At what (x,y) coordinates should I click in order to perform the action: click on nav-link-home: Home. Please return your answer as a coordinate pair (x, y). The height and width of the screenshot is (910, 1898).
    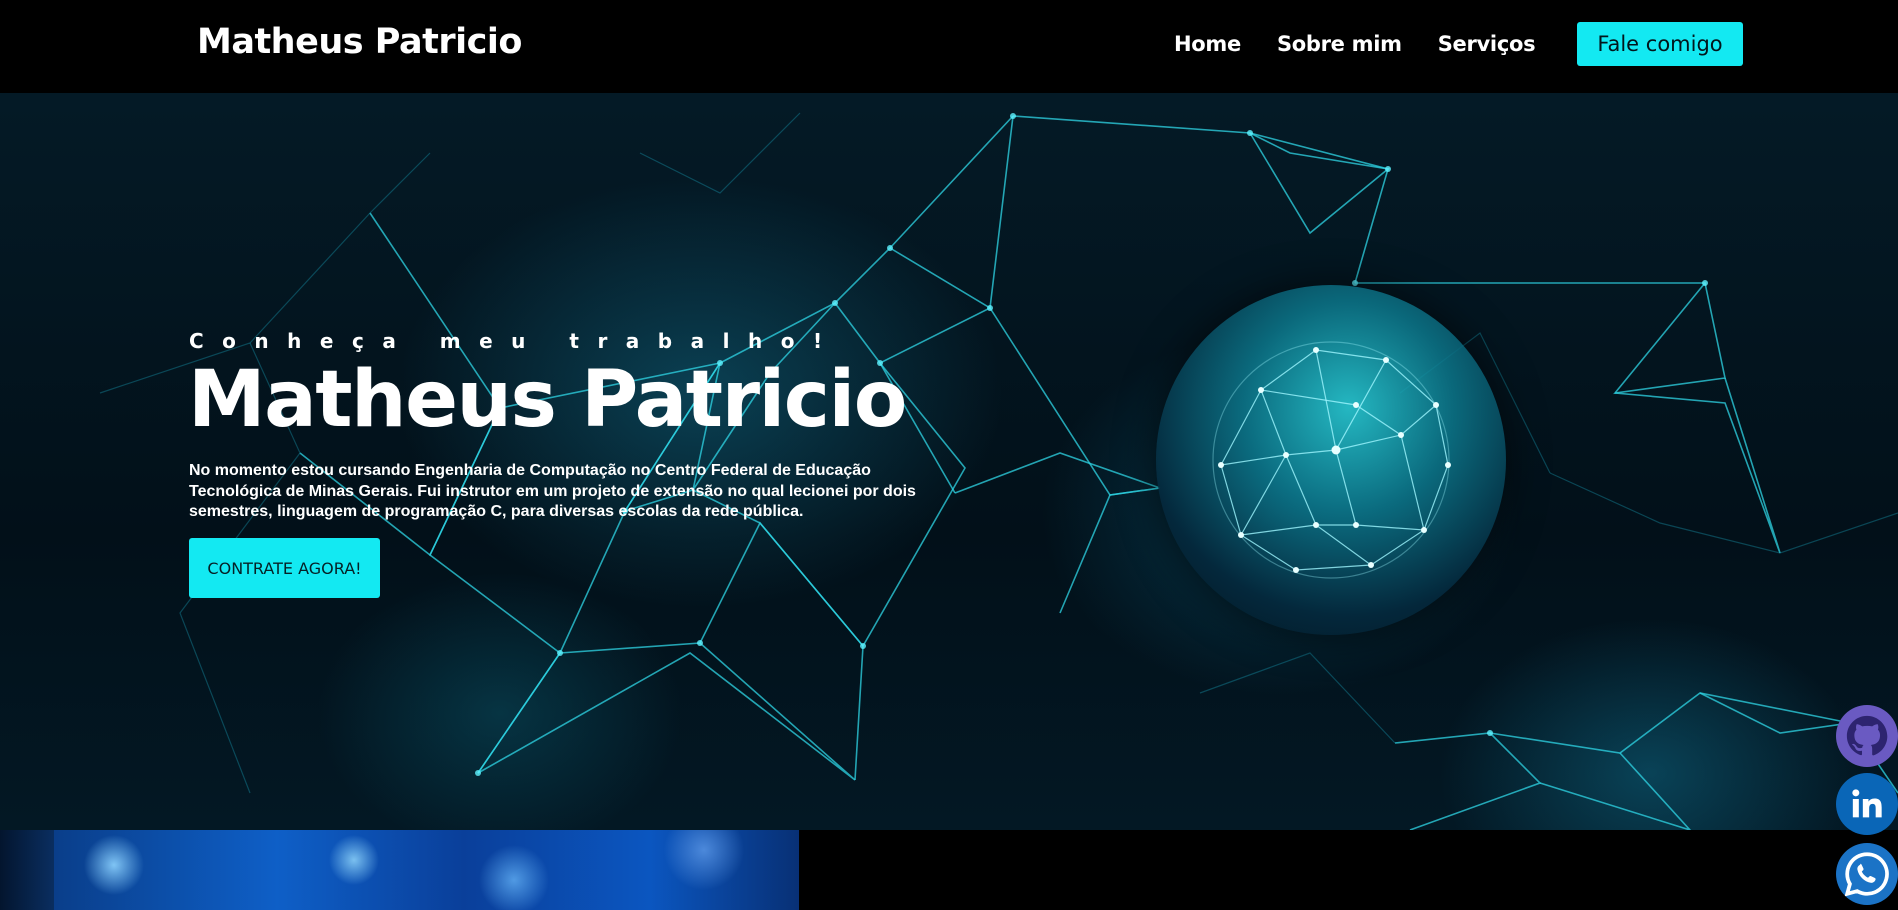
    Looking at the image, I should click on (1207, 44).